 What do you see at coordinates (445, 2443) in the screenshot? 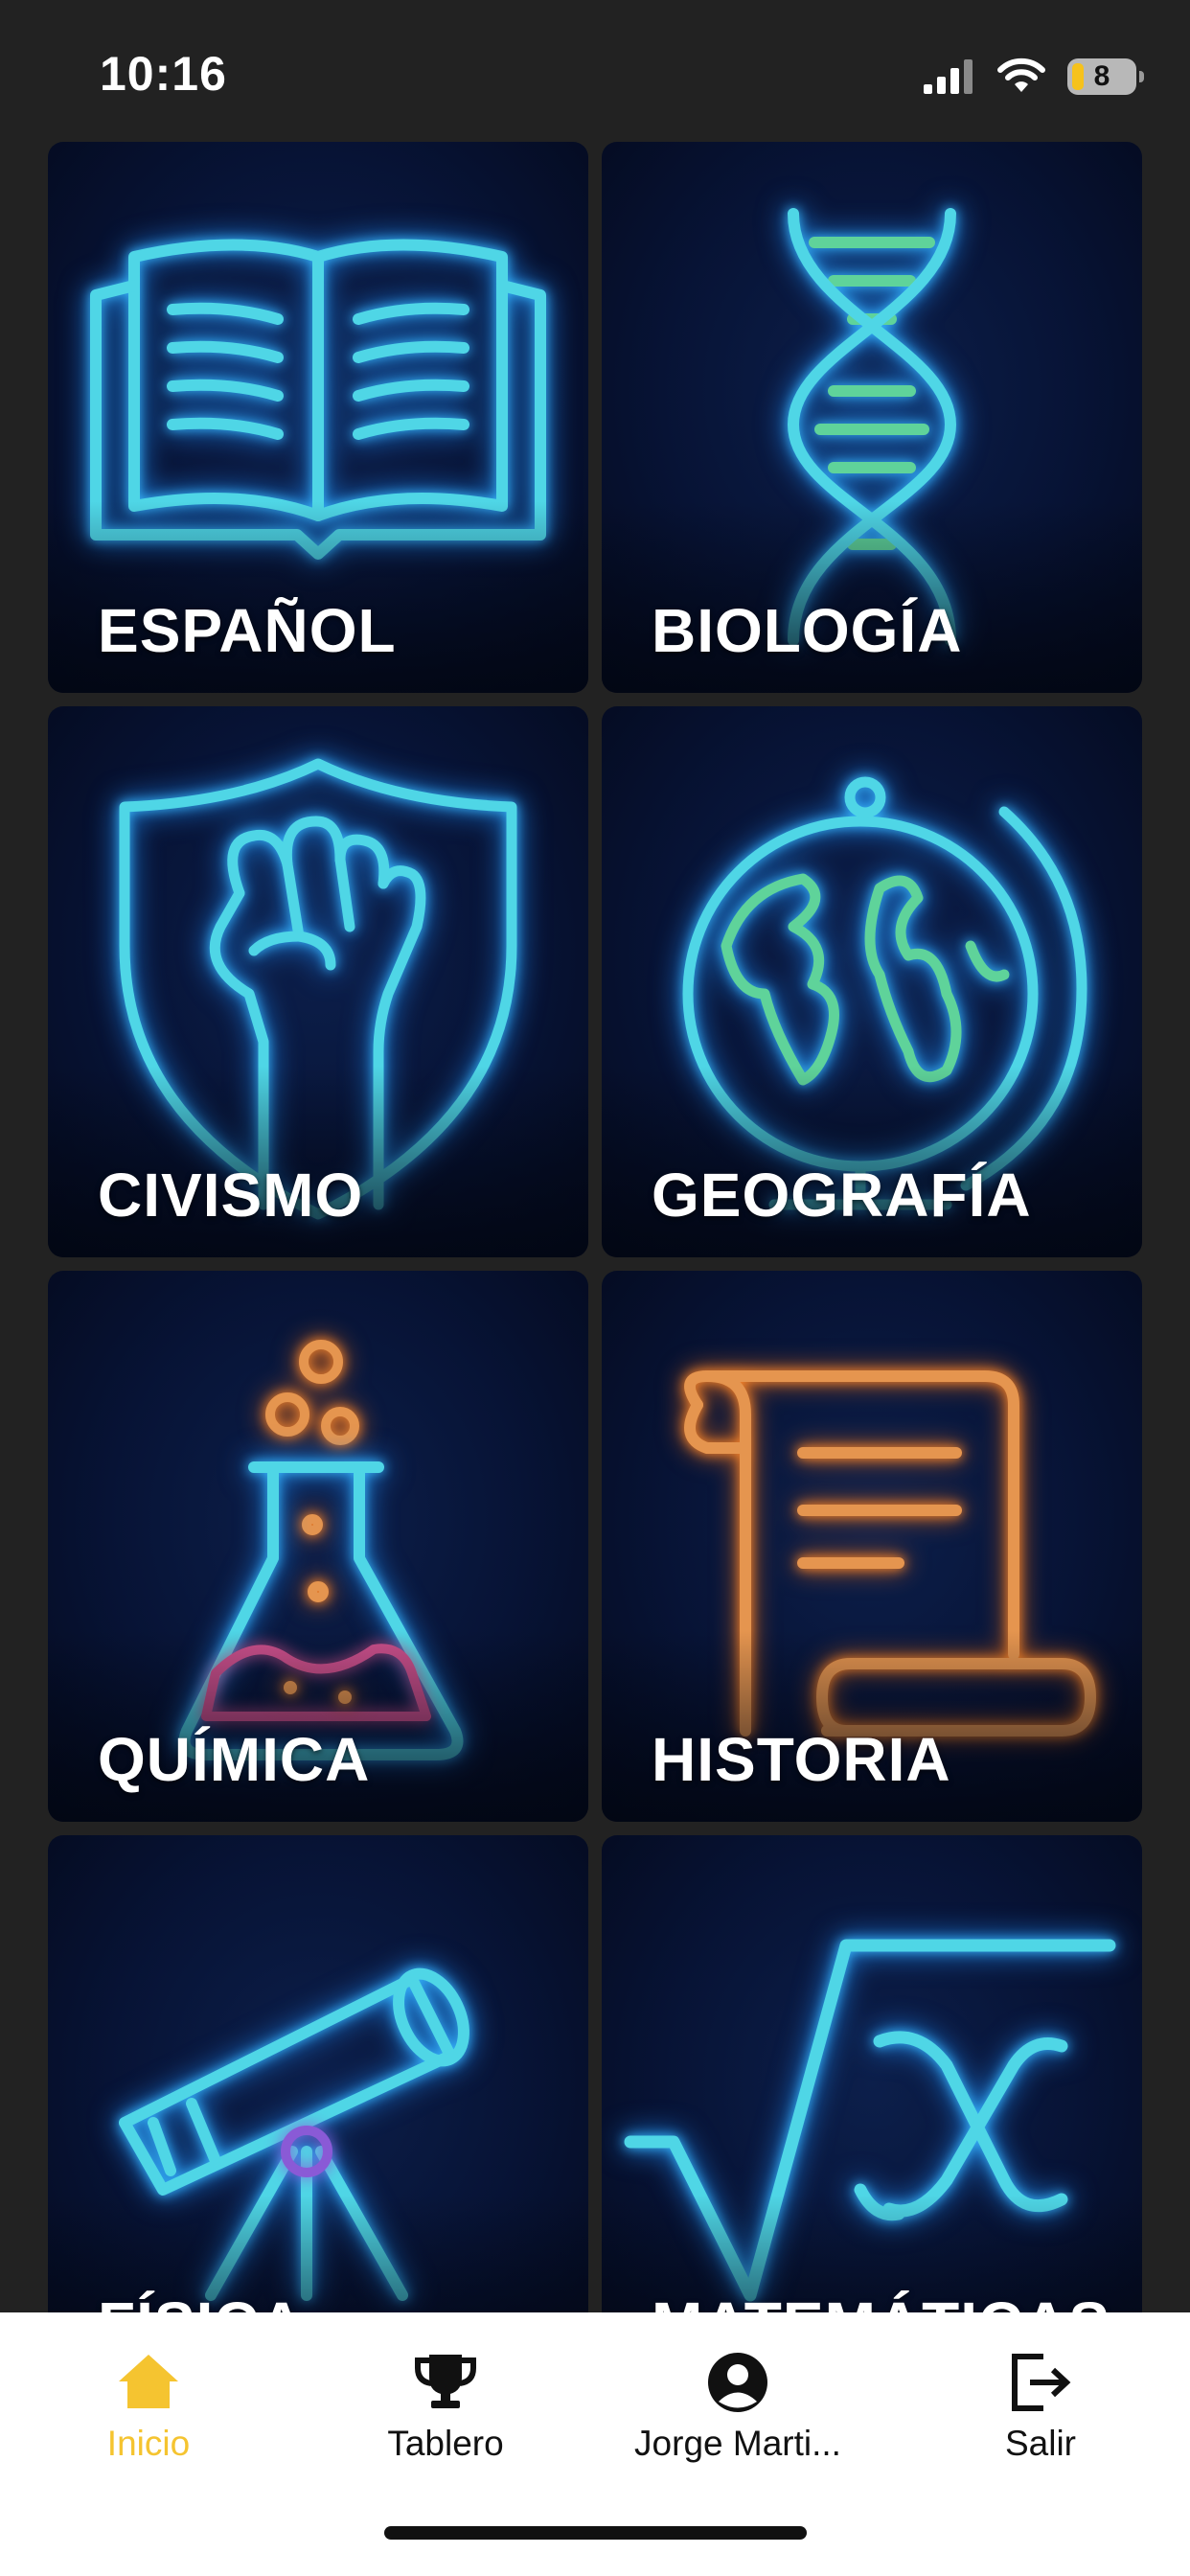
I see `nav-label: Tablero` at bounding box center [445, 2443].